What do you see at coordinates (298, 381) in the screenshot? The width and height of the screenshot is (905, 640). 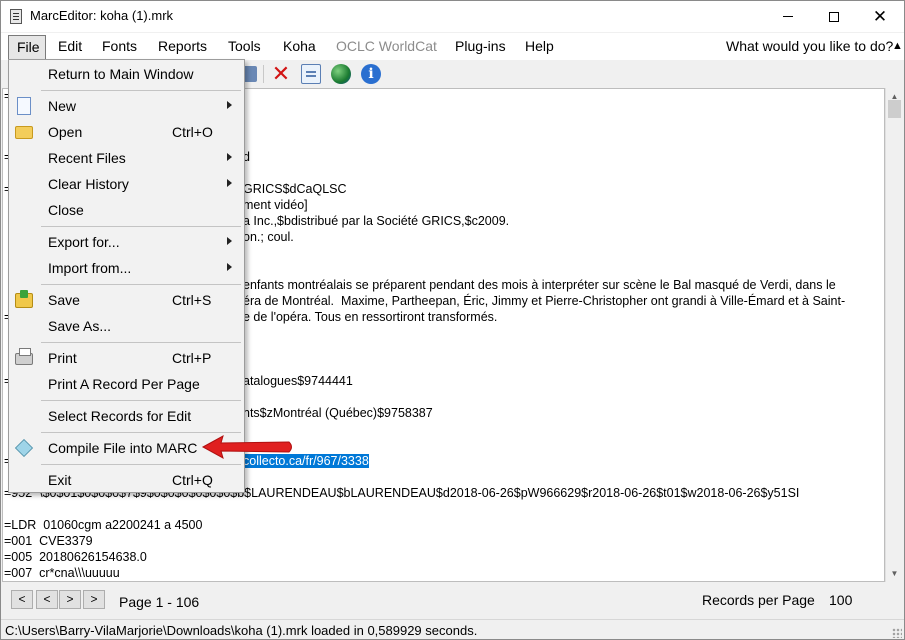 I see `editor-line: atalogues$9744441` at bounding box center [298, 381].